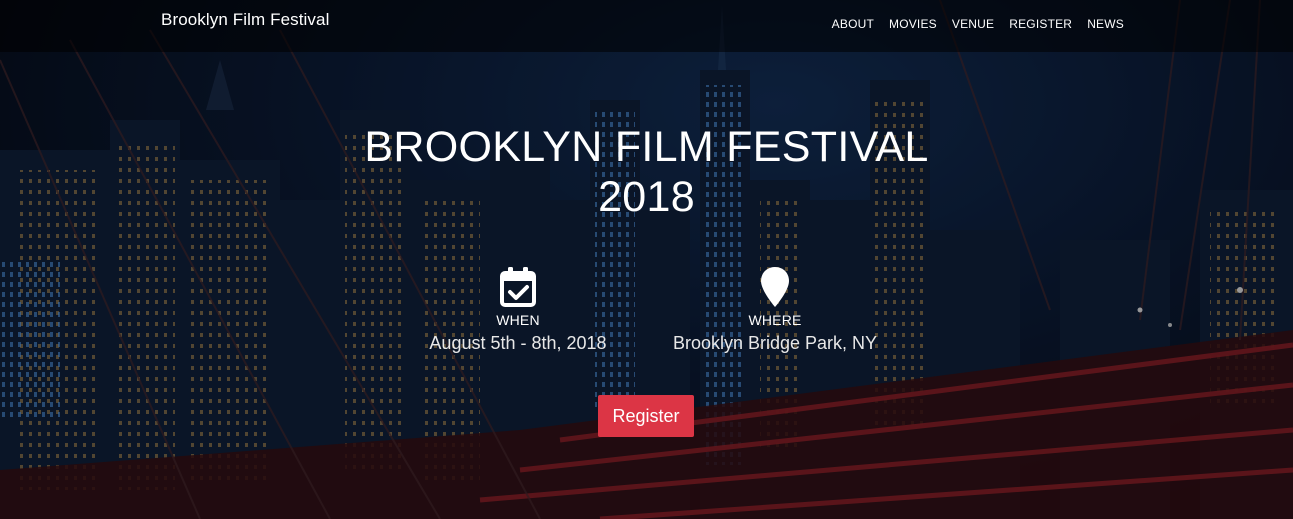  What do you see at coordinates (646, 197) in the screenshot?
I see `title-line-2: 2018` at bounding box center [646, 197].